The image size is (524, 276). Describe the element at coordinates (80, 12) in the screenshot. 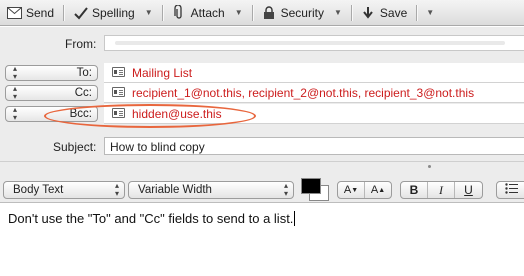

I see `checkmark-icon` at that location.